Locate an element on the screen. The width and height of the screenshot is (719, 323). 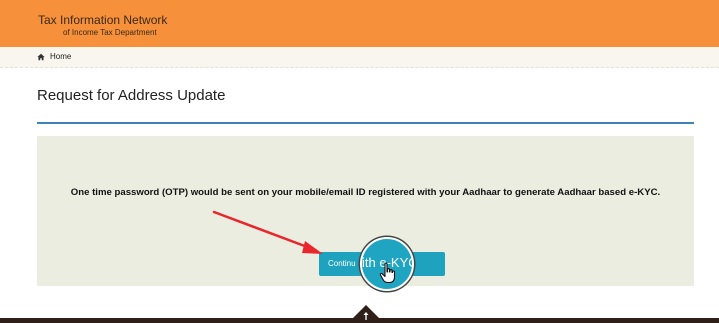
breadcrumb-home-label: Home is located at coordinates (61, 56).